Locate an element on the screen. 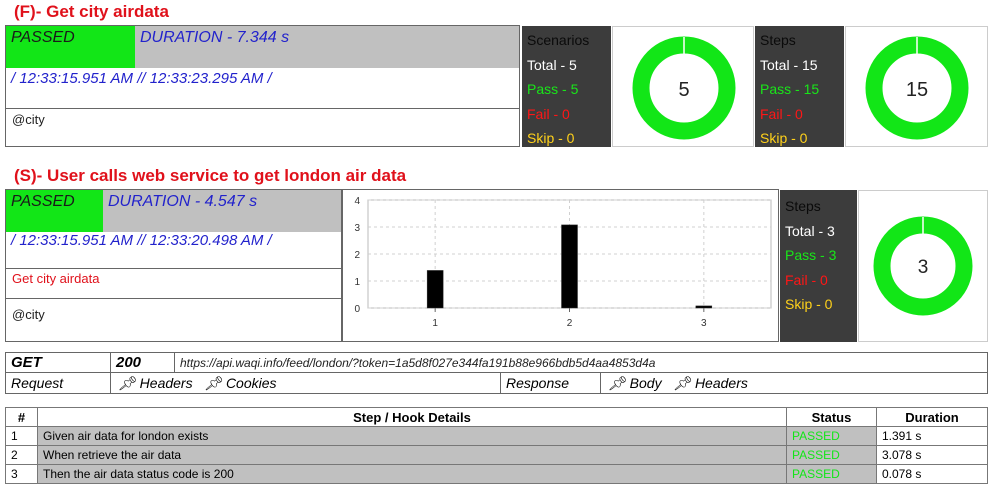  donut-value: 5 is located at coordinates (683, 90).